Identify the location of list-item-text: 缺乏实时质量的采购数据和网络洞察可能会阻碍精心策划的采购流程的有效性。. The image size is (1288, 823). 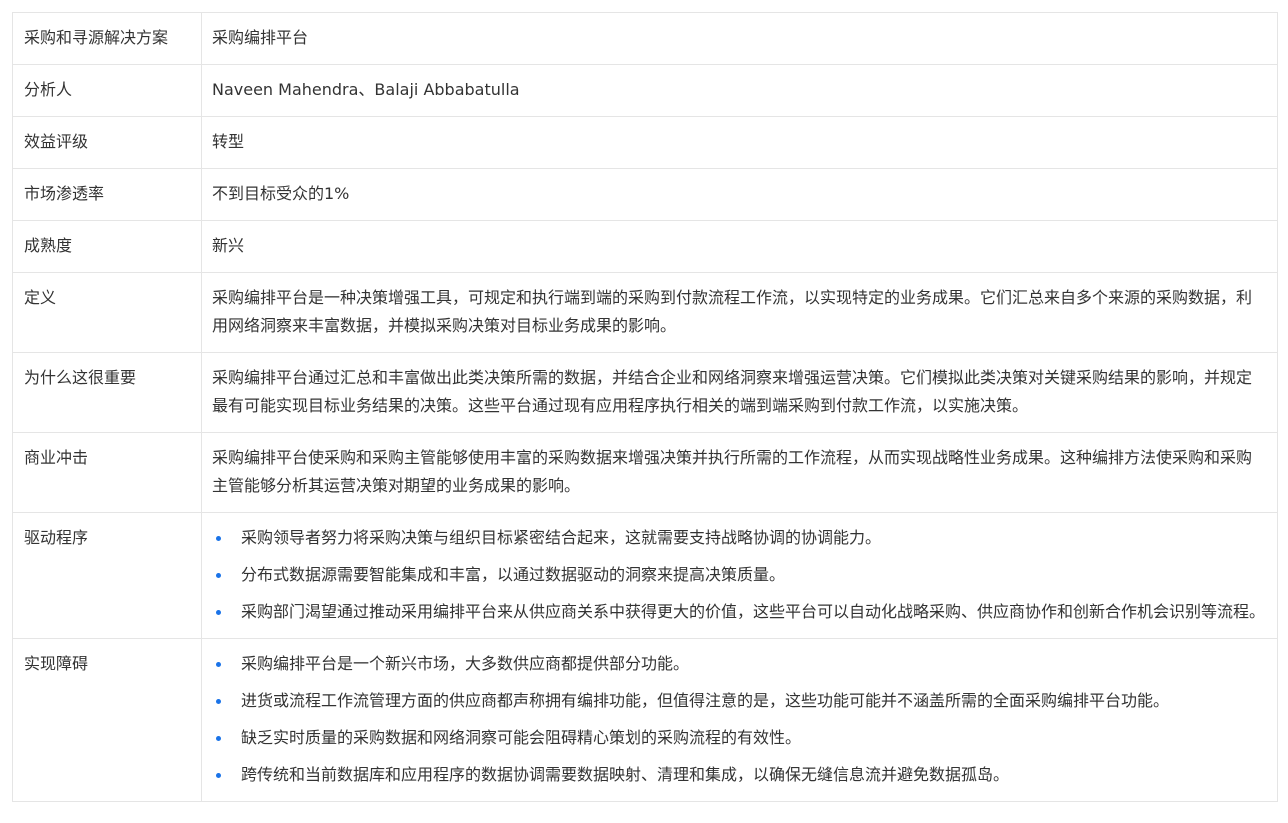
(521, 737).